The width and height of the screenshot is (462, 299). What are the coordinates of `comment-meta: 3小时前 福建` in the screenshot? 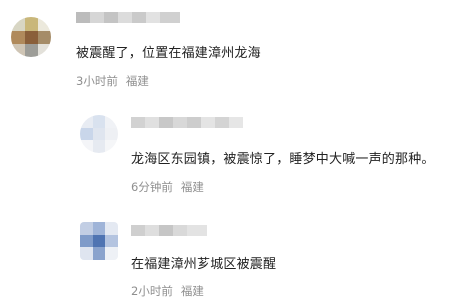 It's located at (112, 81).